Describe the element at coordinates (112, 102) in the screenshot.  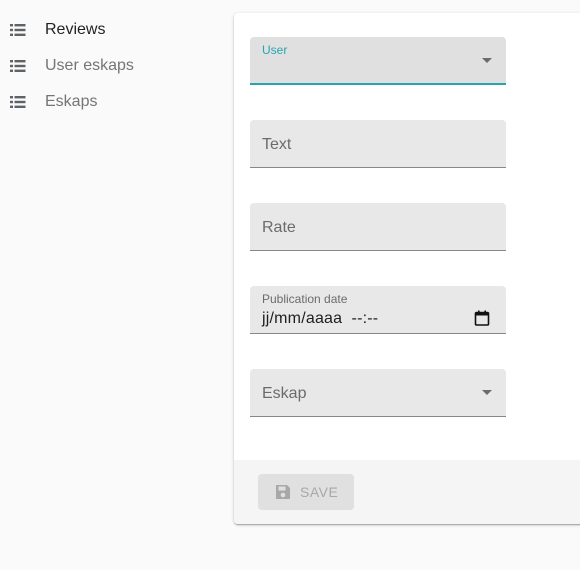
I see `sidebar-item-eskaps: Eskaps` at that location.